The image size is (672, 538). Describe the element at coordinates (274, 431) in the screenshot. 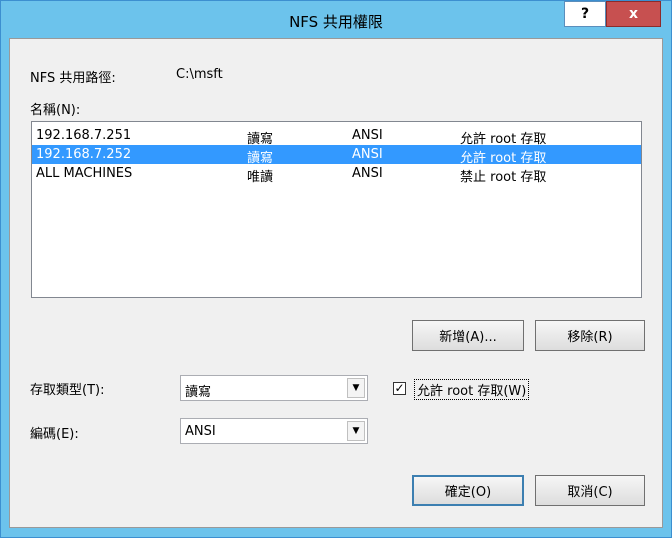

I see `encoding-select: ANSI ▼` at that location.